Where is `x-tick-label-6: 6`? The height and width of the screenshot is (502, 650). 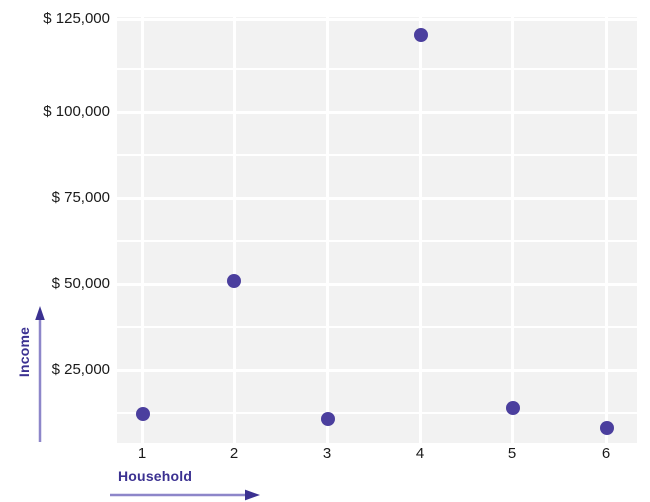
x-tick-label-6: 6 is located at coordinates (606, 453).